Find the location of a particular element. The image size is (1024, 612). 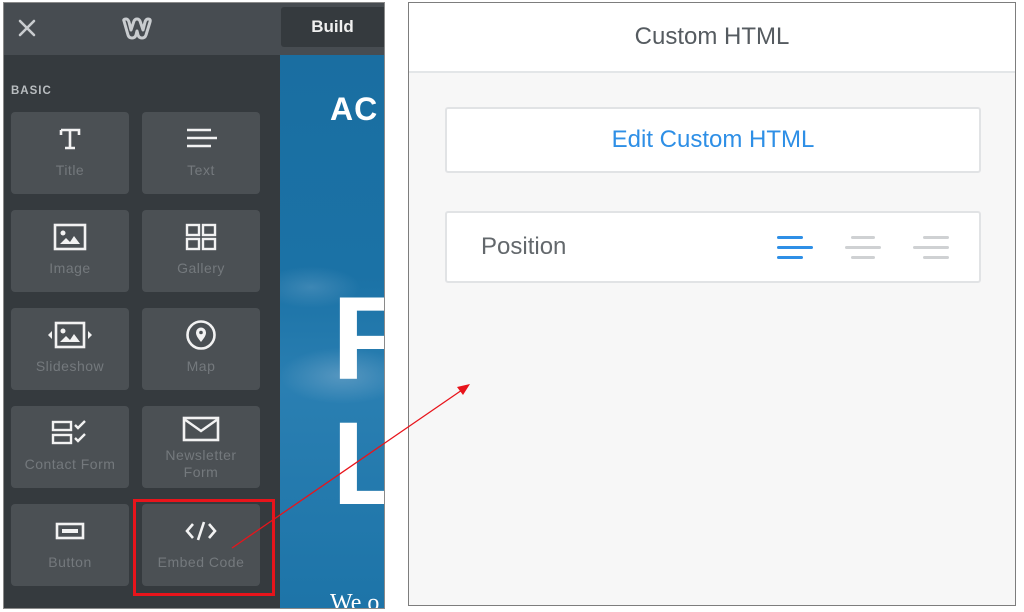

close-button is located at coordinates (27, 28).